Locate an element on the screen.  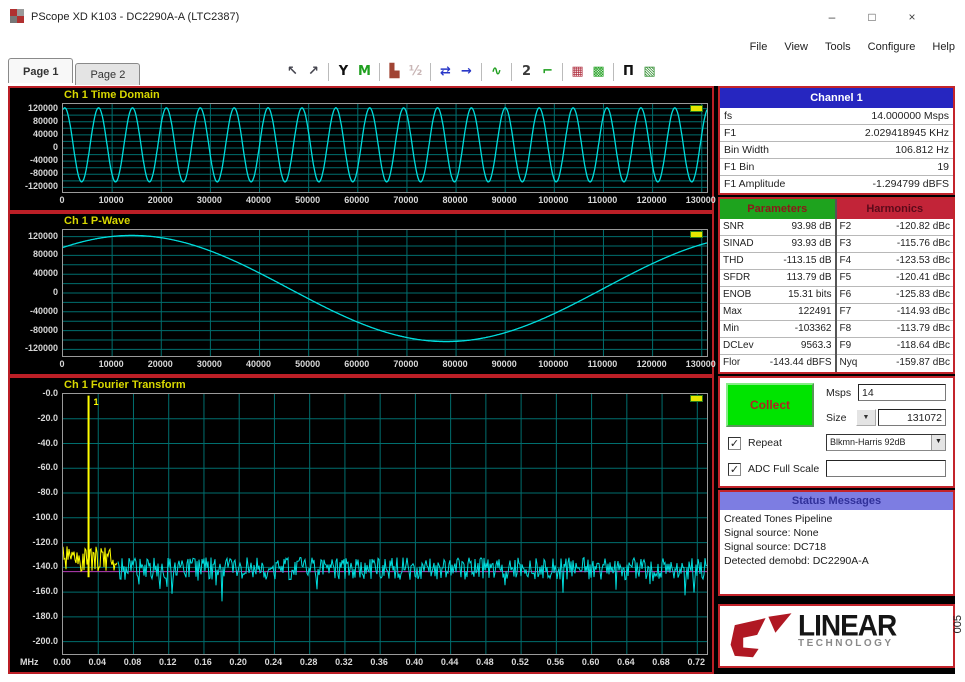
pulse-icon: Π is located at coordinates (628, 72).